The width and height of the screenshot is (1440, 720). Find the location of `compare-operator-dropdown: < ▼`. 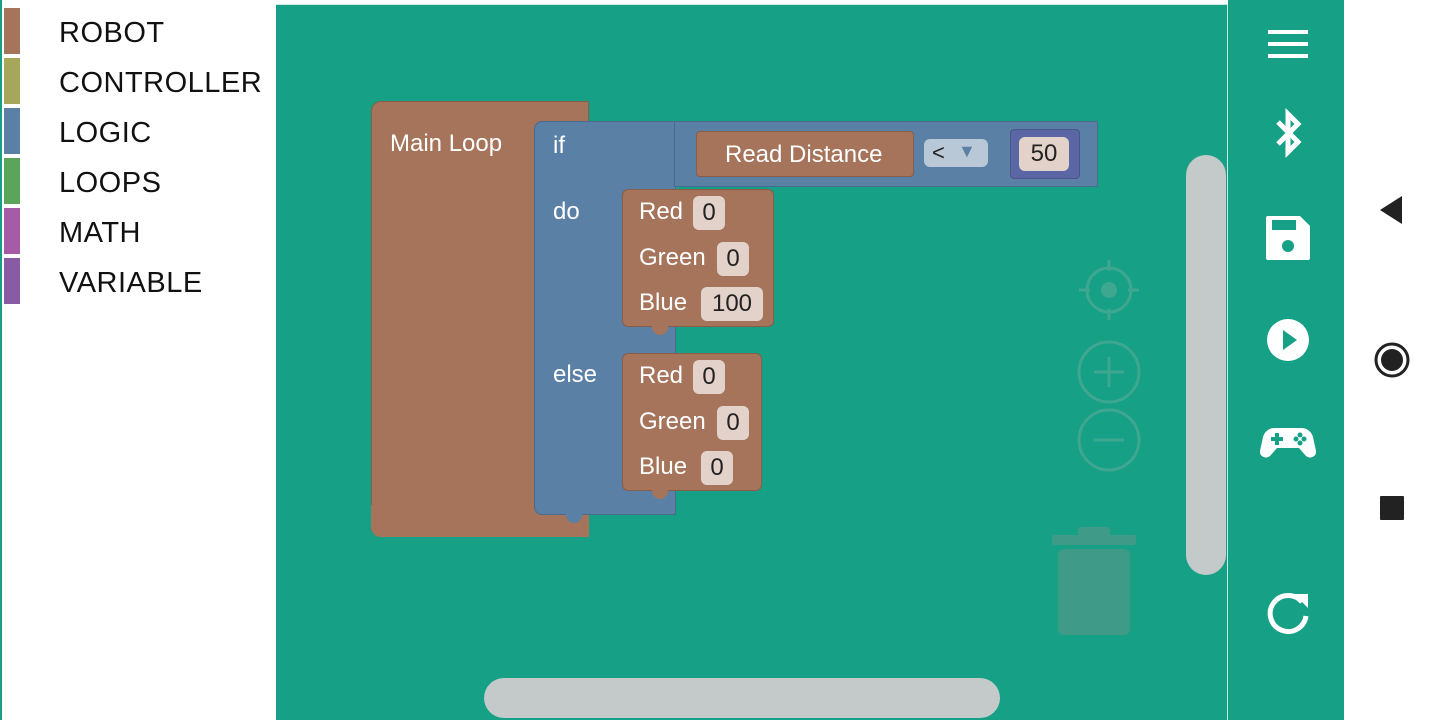

compare-operator-dropdown: < ▼ is located at coordinates (956, 153).